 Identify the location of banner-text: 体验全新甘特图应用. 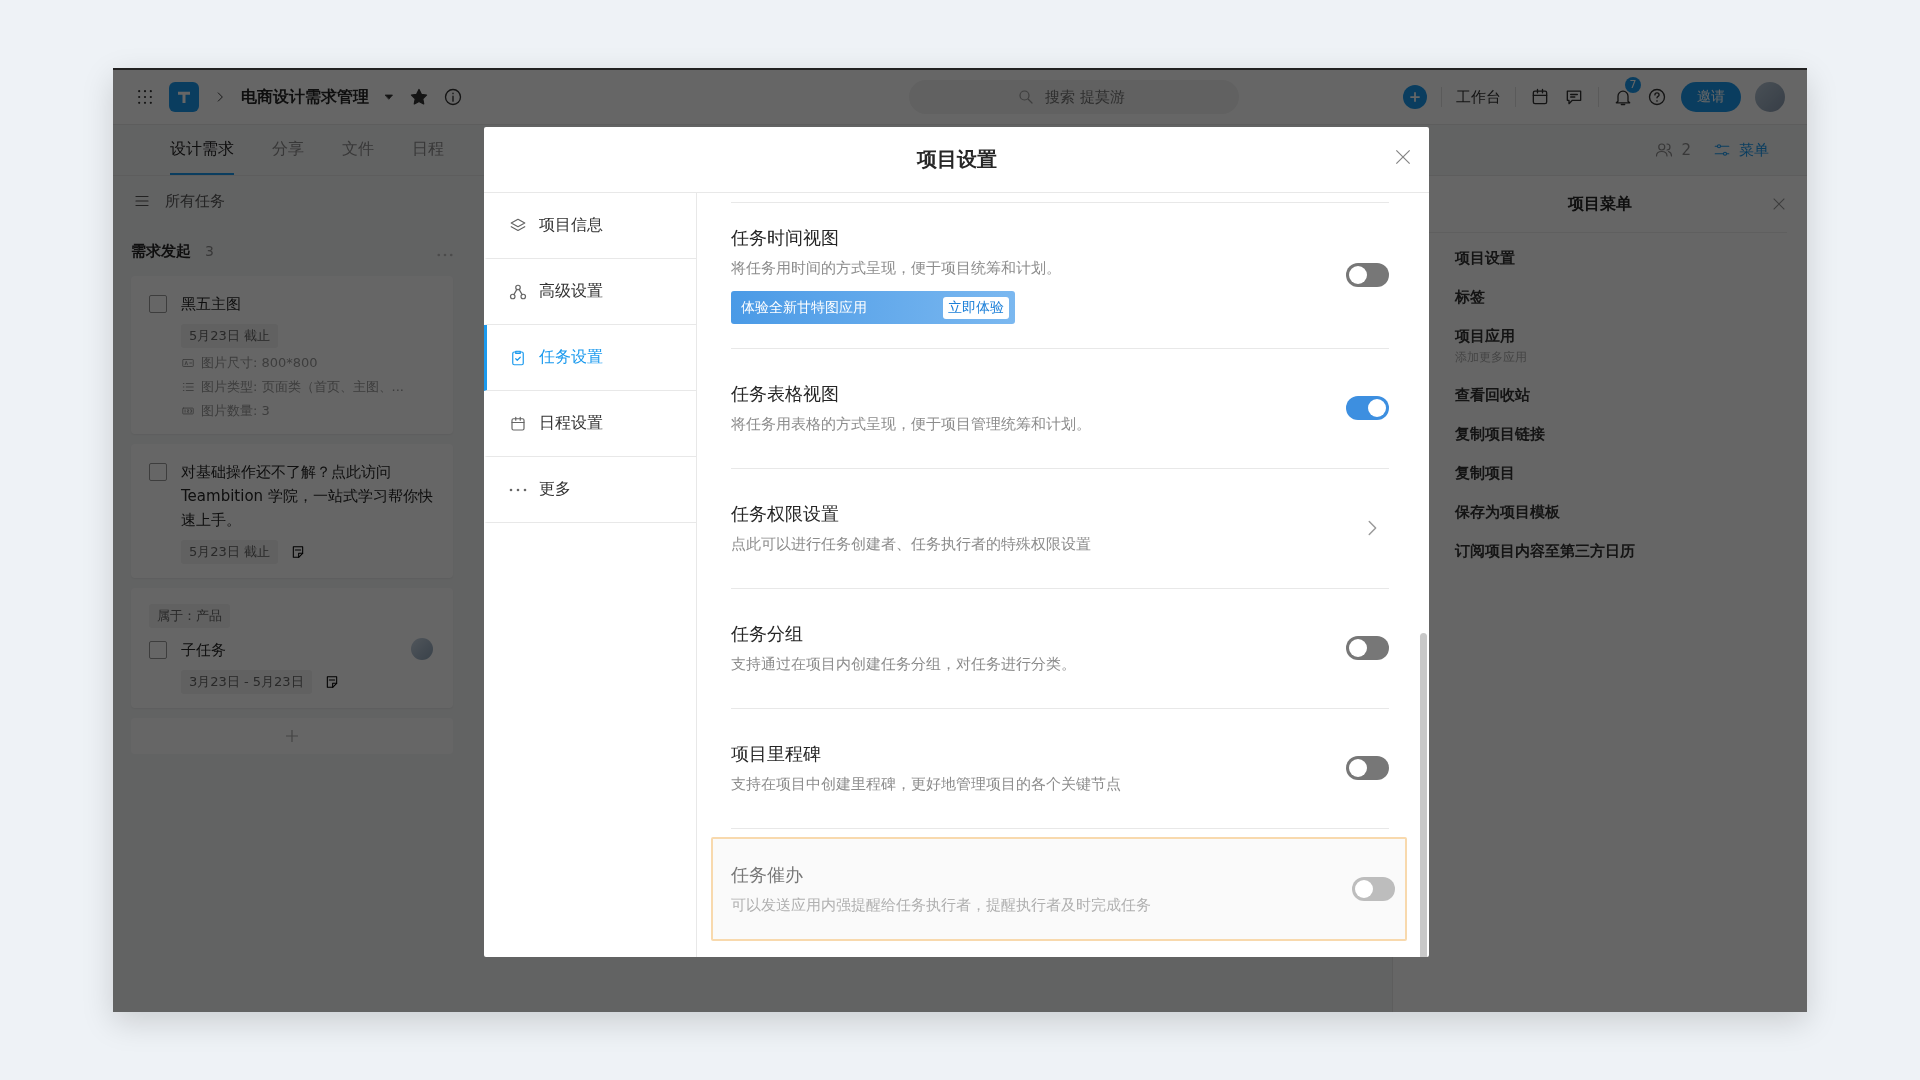
(804, 307).